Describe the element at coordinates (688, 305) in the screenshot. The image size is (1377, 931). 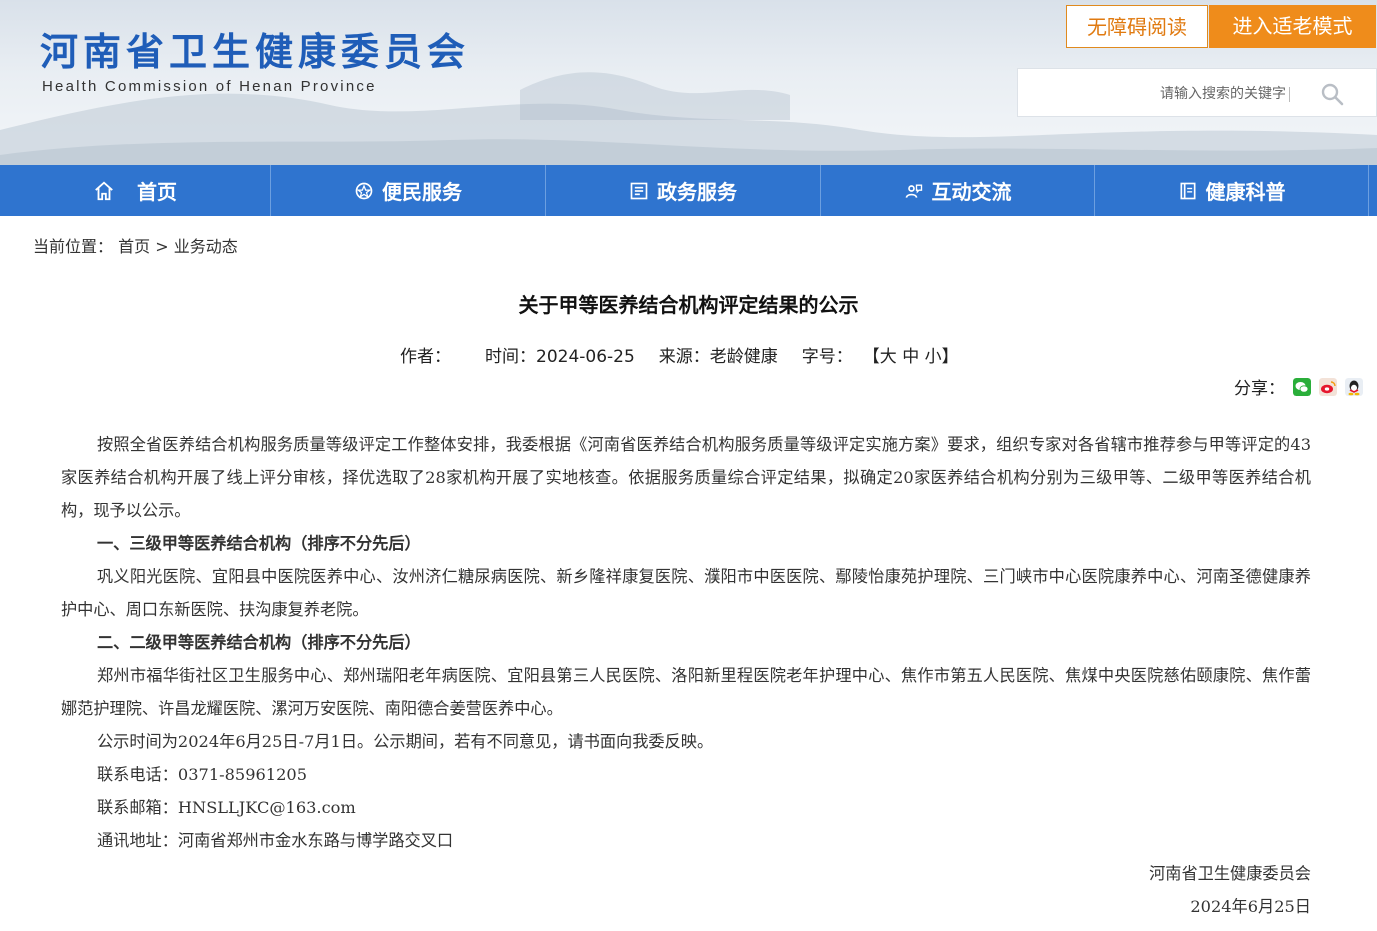
I see `article-title: 关于甲等医养结合机构评定结果的公示` at that location.